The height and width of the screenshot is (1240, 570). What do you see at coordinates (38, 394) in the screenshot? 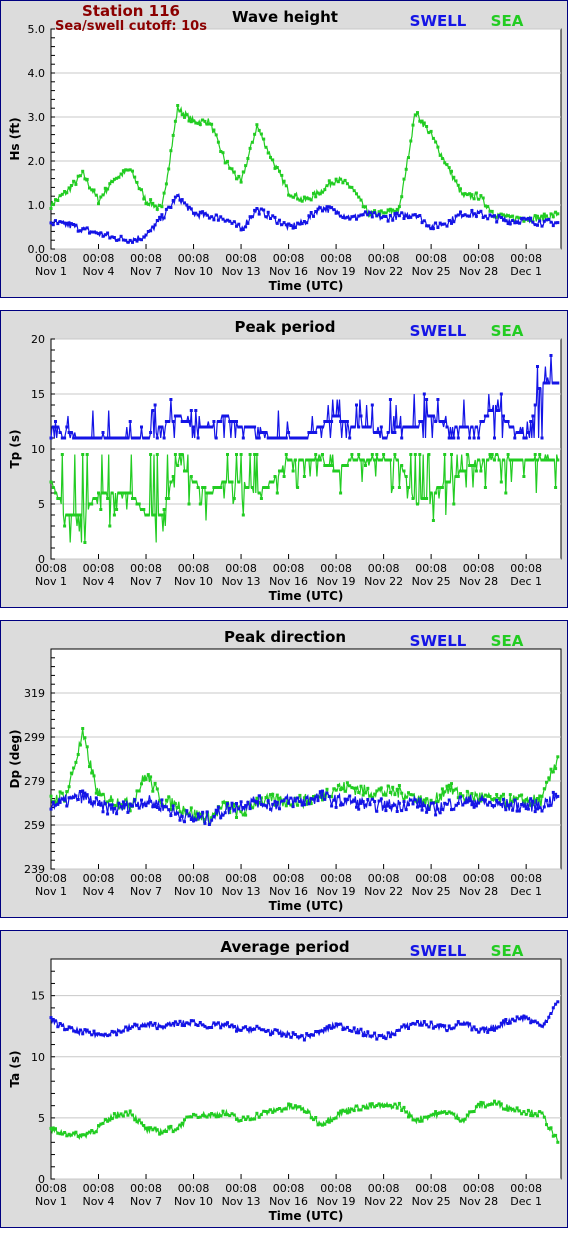
I see `y-tick-label: 15` at bounding box center [38, 394].